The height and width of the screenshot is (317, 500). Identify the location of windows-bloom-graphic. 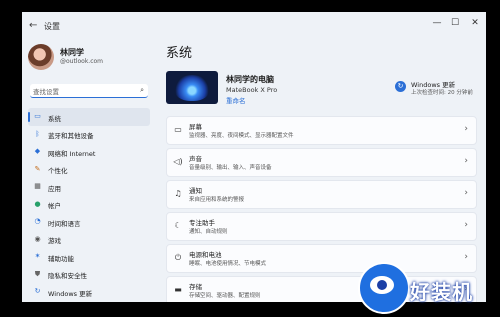
(192, 88).